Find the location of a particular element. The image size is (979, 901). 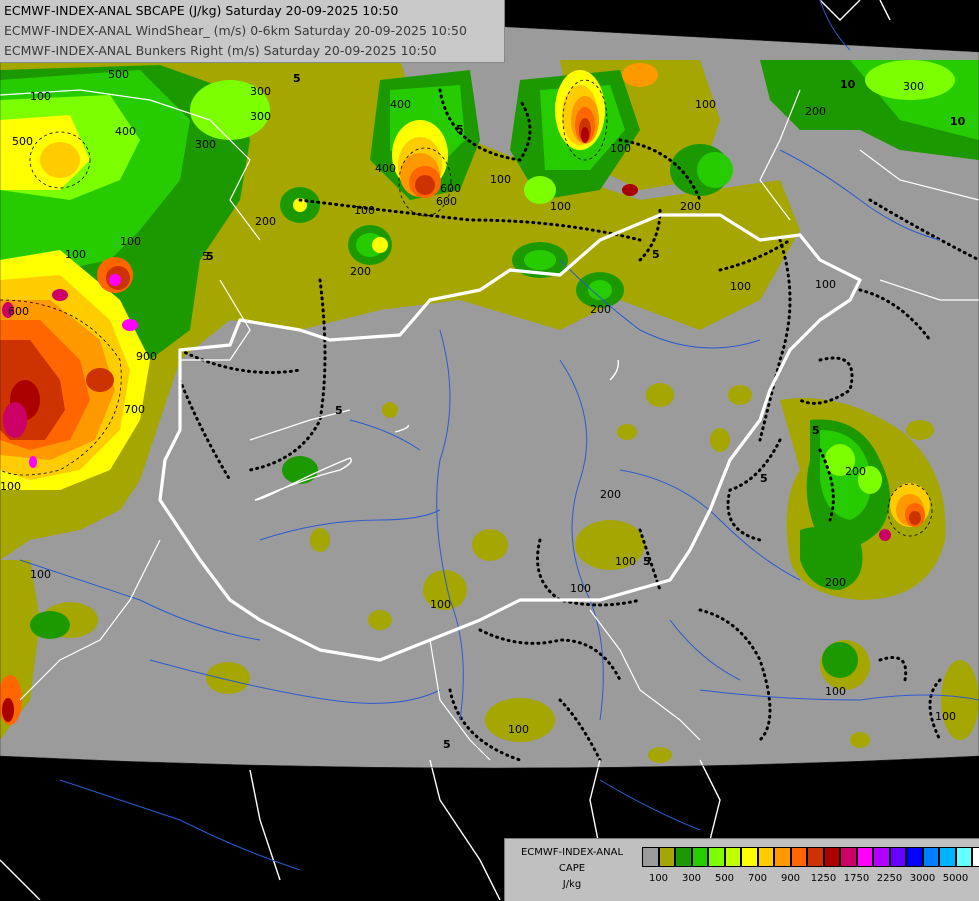

legend-tick-label: 5000 is located at coordinates (955, 878).